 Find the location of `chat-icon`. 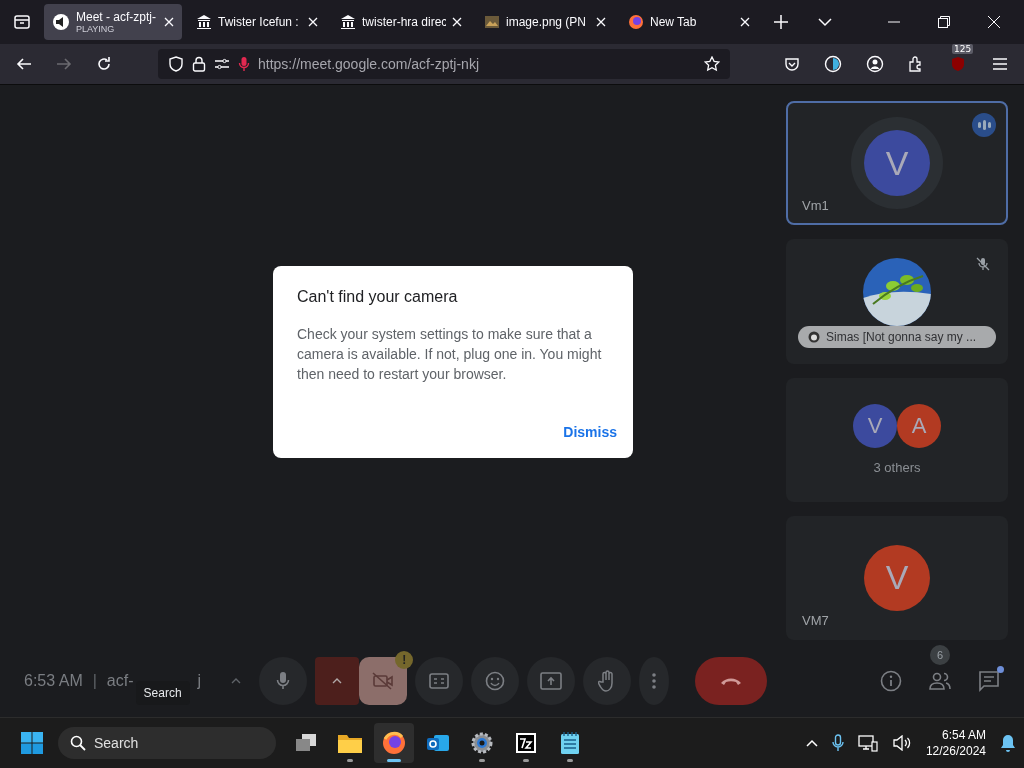

chat-icon is located at coordinates (989, 680).